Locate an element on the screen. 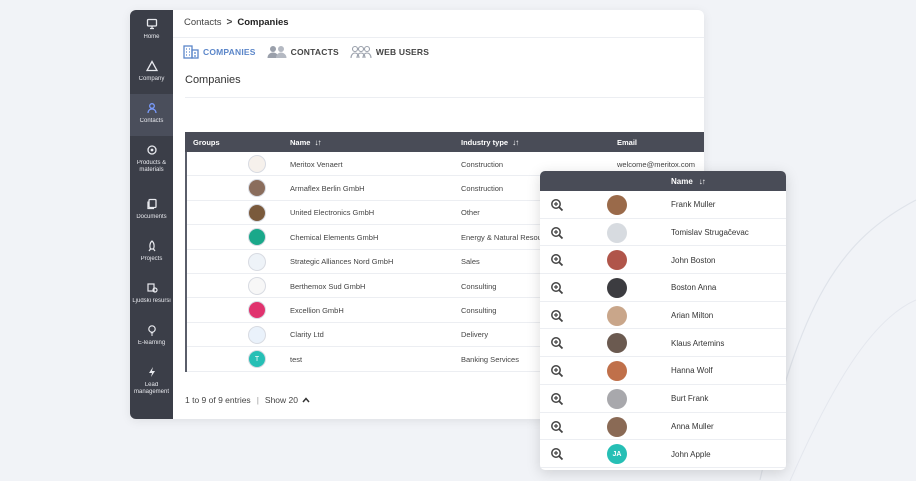 The width and height of the screenshot is (916, 481). contact-name: Anna Muller is located at coordinates (692, 427).